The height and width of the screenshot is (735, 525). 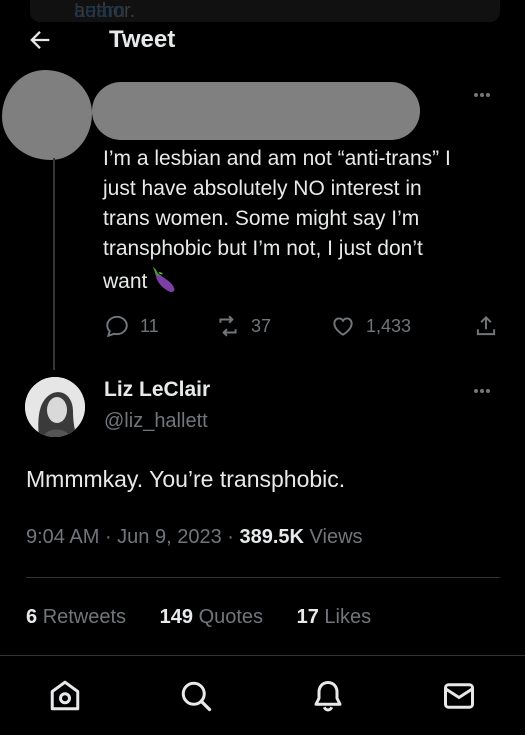 What do you see at coordinates (84, 617) in the screenshot?
I see `retweets-label: Retweets` at bounding box center [84, 617].